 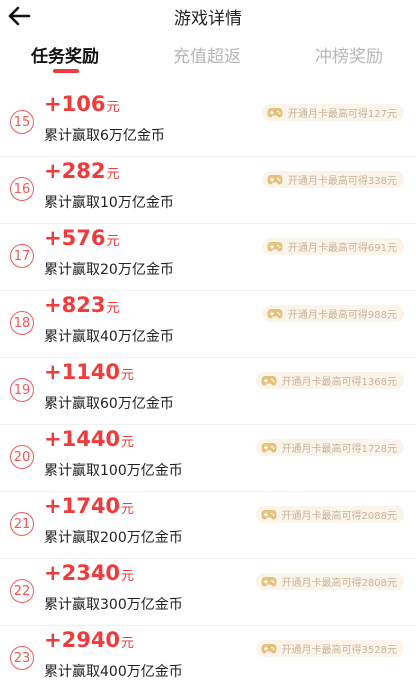 I want to click on monthly-card-badge: 开通月卡最高可得1728元, so click(x=329, y=447).